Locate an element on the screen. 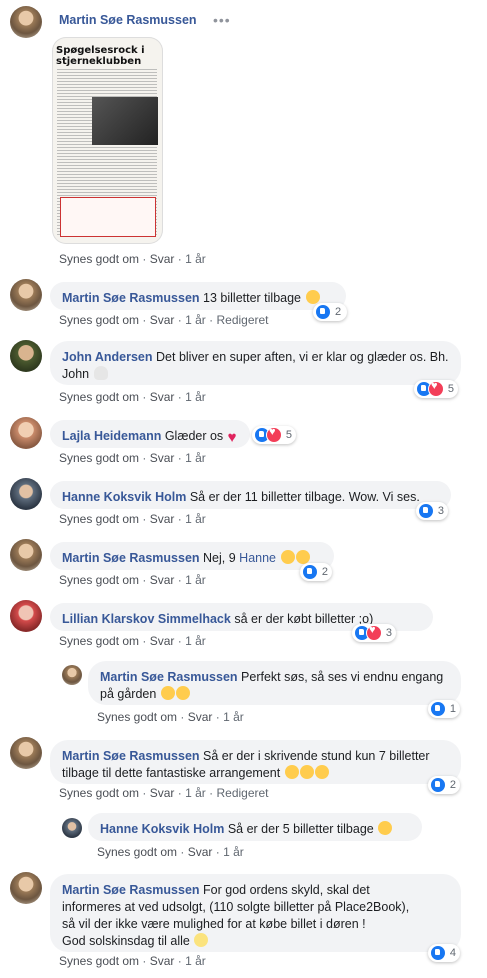 This screenshot has width=487, height=978. more-options-icon: ••• is located at coordinates (222, 20).